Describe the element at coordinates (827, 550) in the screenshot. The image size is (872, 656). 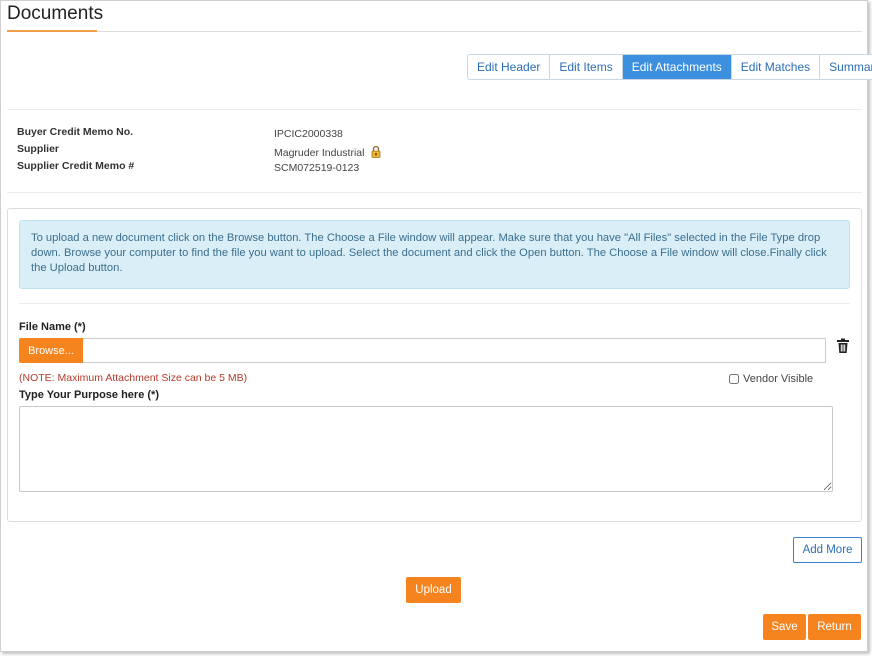
I see `add-more-button: Add More` at that location.